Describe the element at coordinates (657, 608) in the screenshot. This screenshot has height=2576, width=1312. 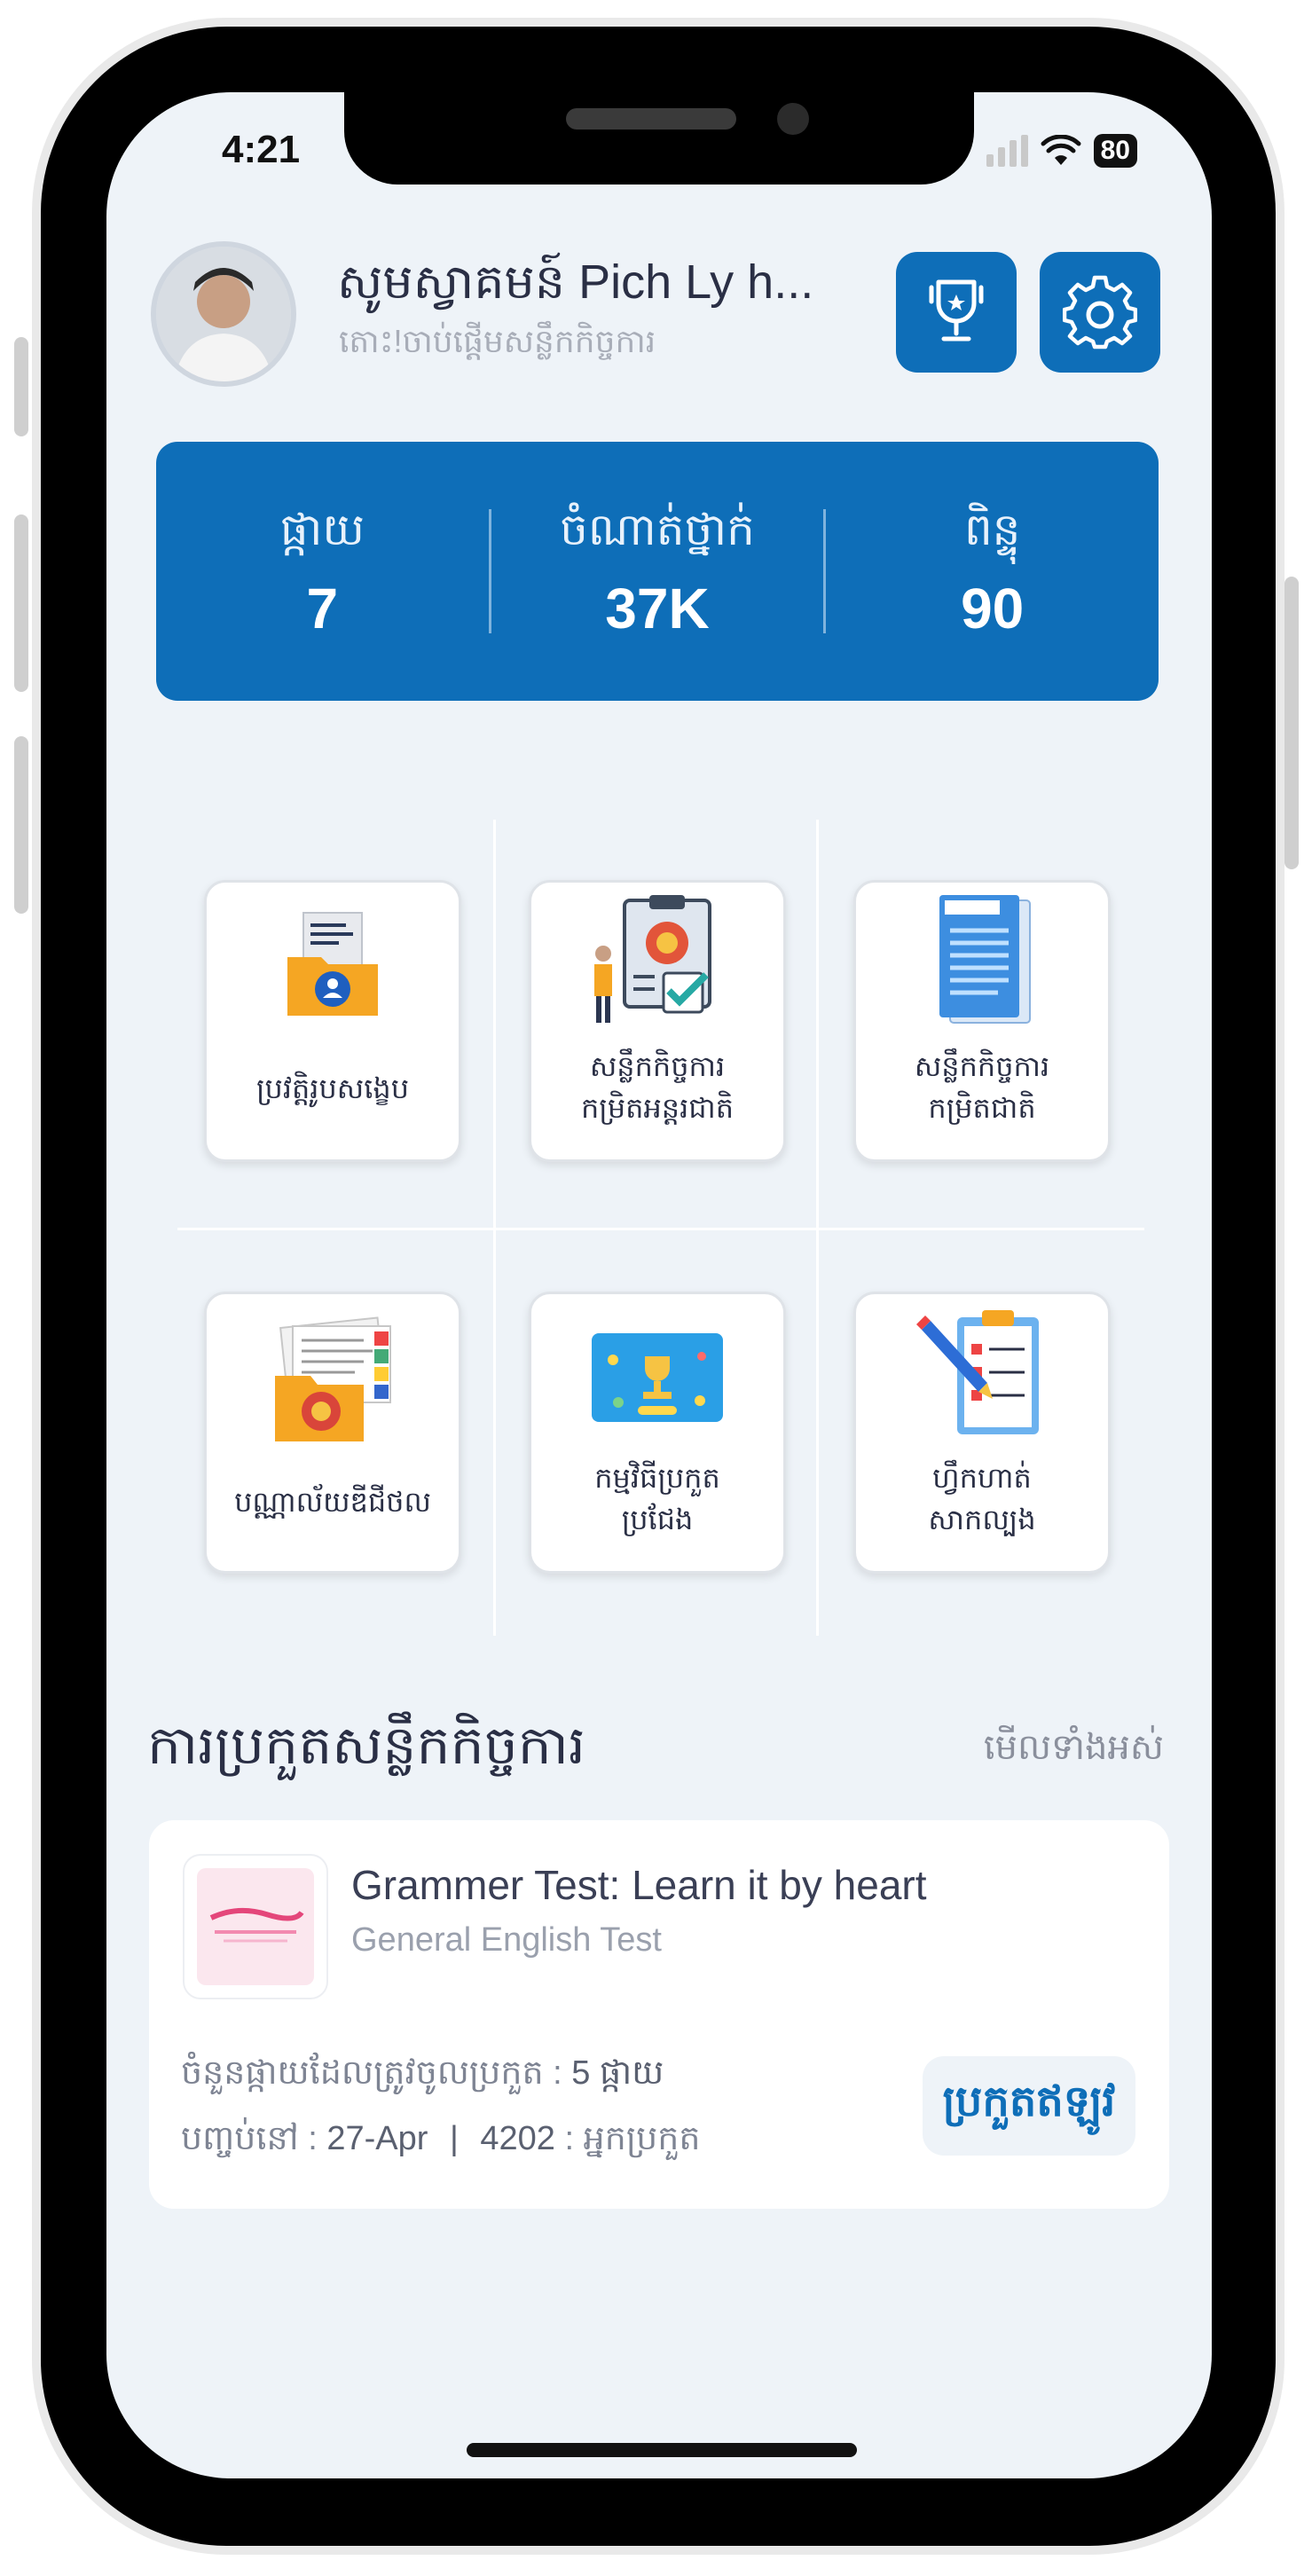
I see `stat-value: 37K` at that location.